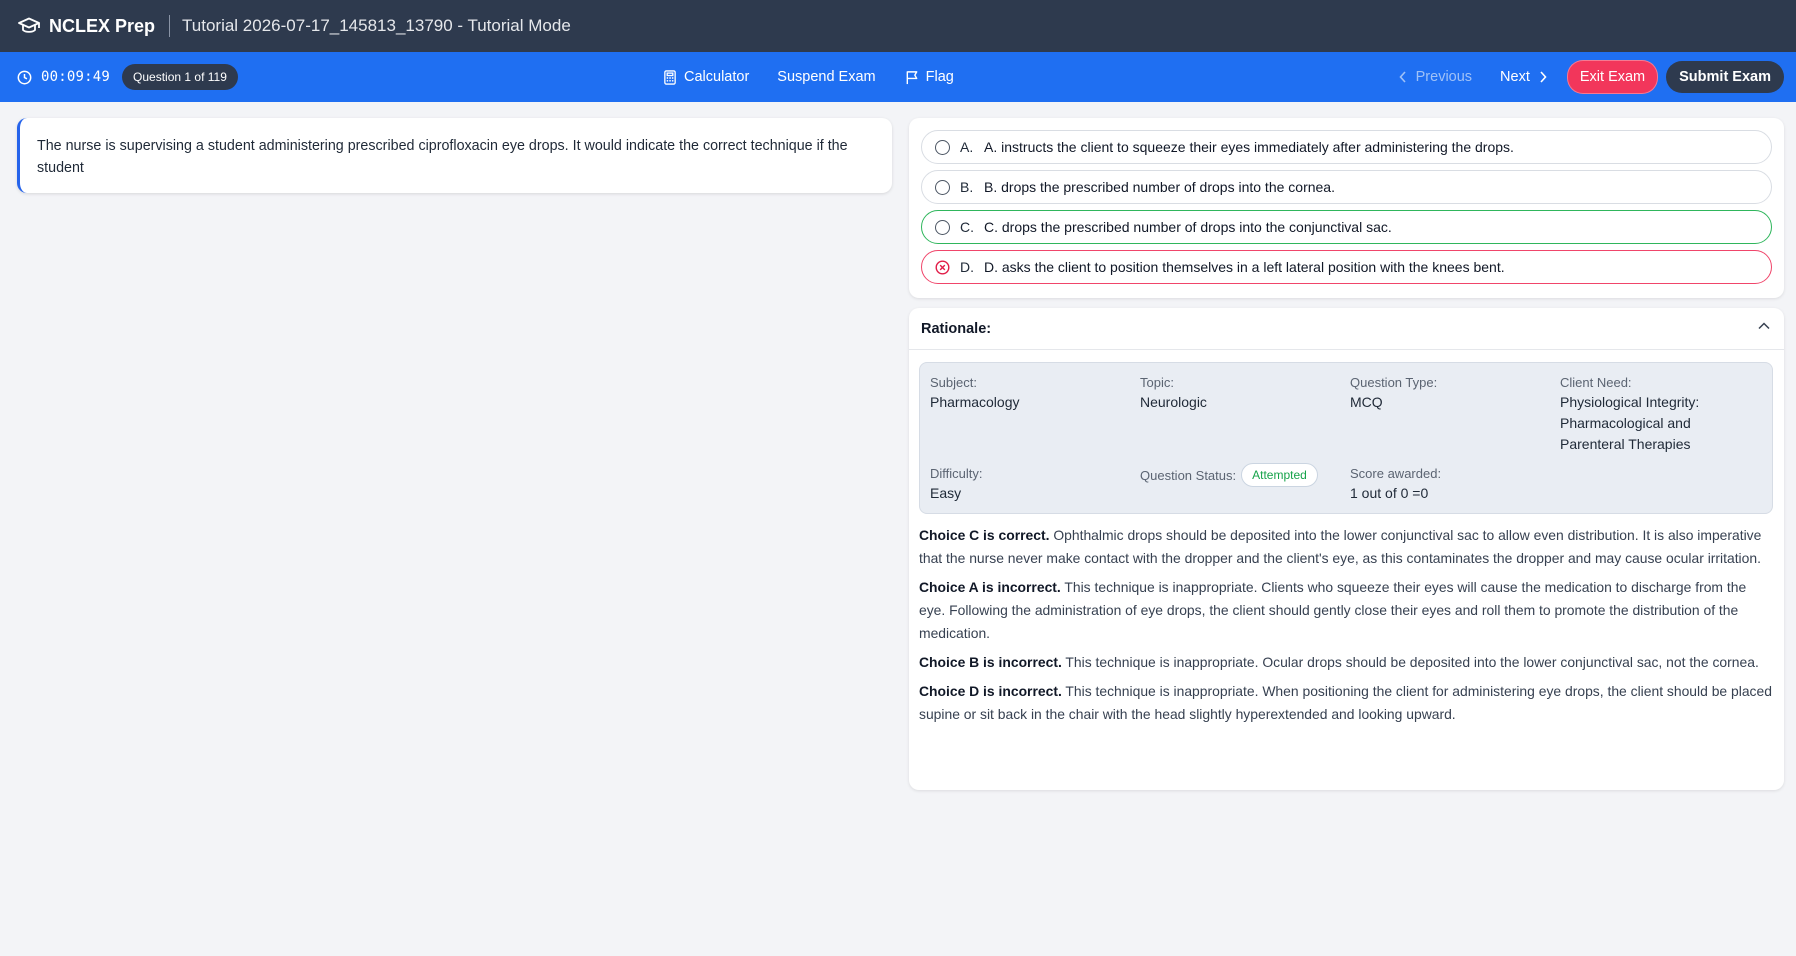 Image resolution: width=1796 pixels, height=956 pixels. What do you see at coordinates (1515, 77) in the screenshot?
I see `next-label: Next` at bounding box center [1515, 77].